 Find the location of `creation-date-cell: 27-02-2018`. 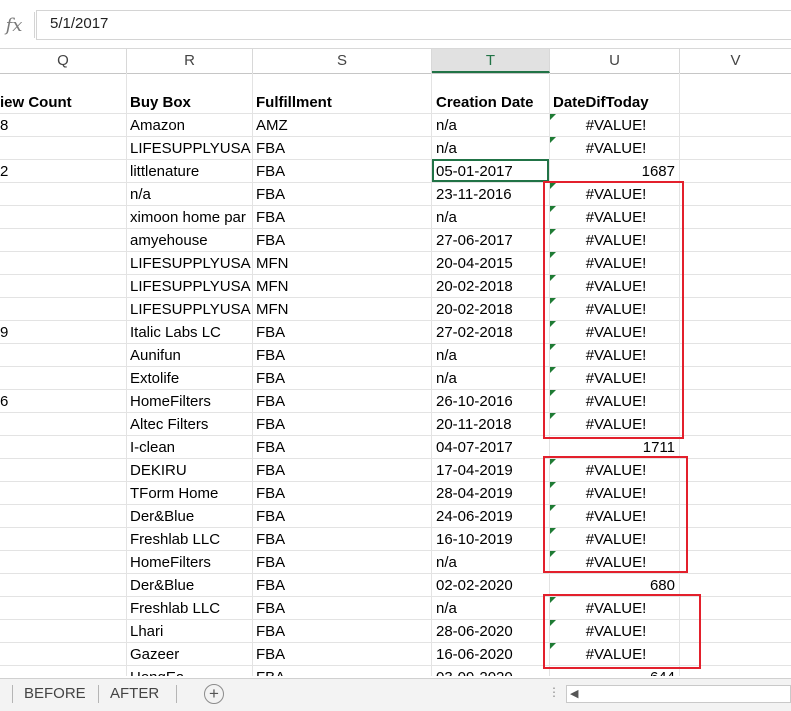

creation-date-cell: 27-02-2018 is located at coordinates (491, 332).